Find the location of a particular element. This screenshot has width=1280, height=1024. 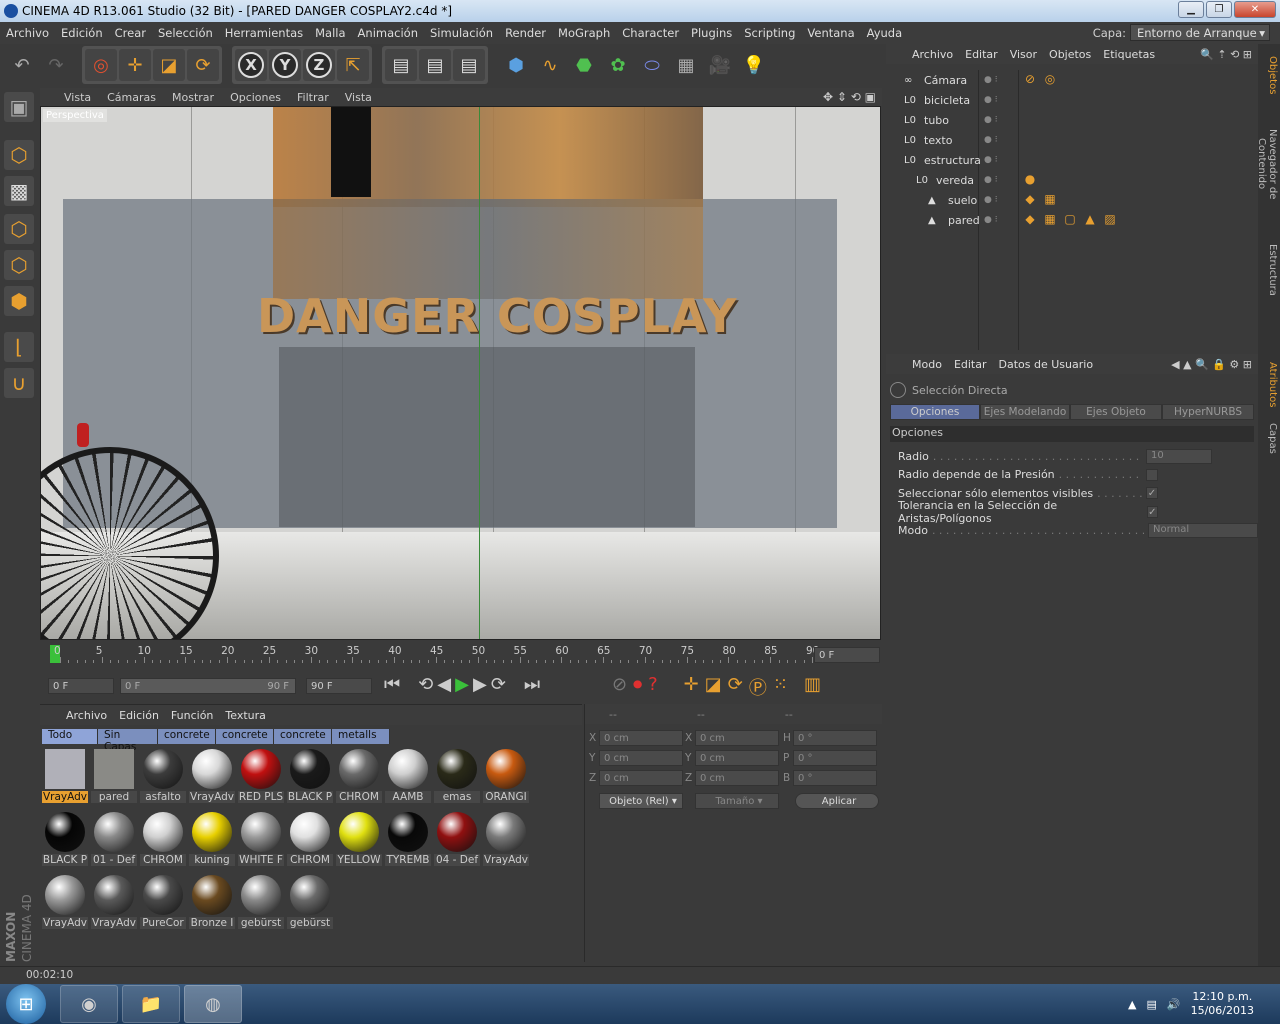

viewport-menu-vista2: Vista is located at coordinates (358, 97).